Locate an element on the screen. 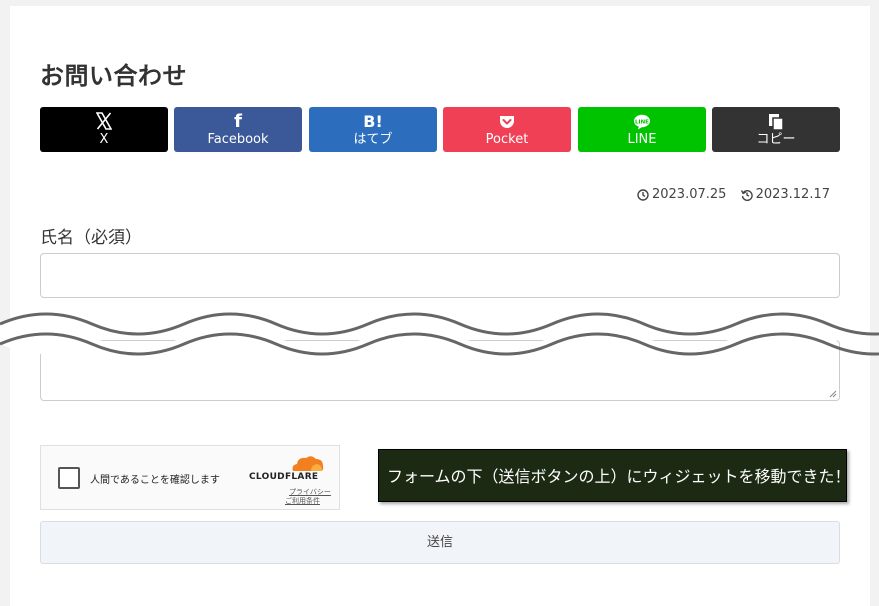 The height and width of the screenshot is (606, 879). cloudflare-turnstile-widget: 人間であることを確認します CLOUDFLARE プライバシー ご利用条件 is located at coordinates (190, 477).